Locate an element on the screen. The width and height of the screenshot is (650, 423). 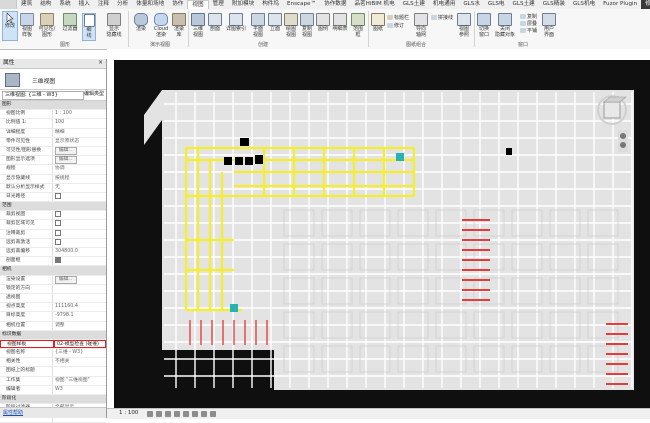
plan-views-button: 平面 视图 is located at coordinates (258, 25).